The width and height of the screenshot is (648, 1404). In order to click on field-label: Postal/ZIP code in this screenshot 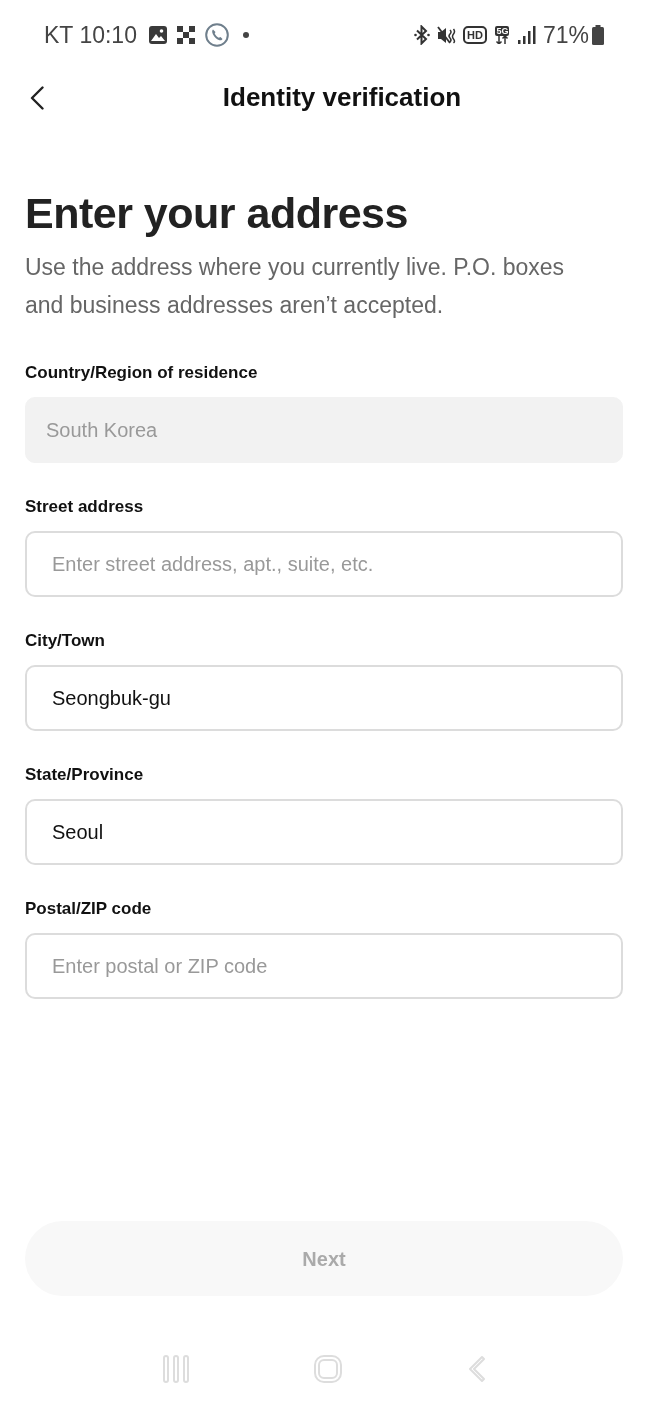, I will do `click(89, 909)`.